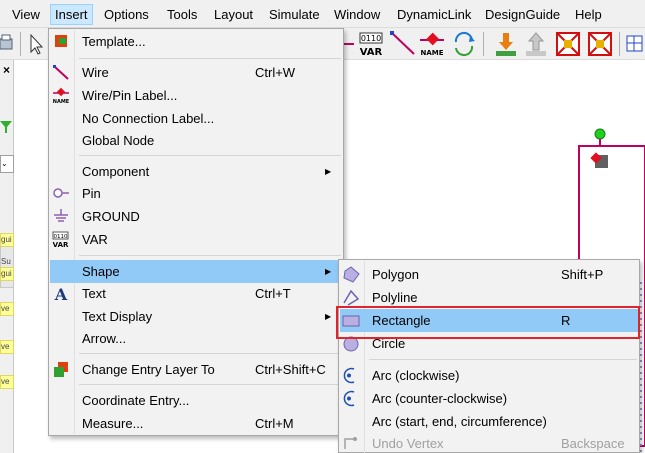  I want to click on svg-text: A, so click(61, 293).